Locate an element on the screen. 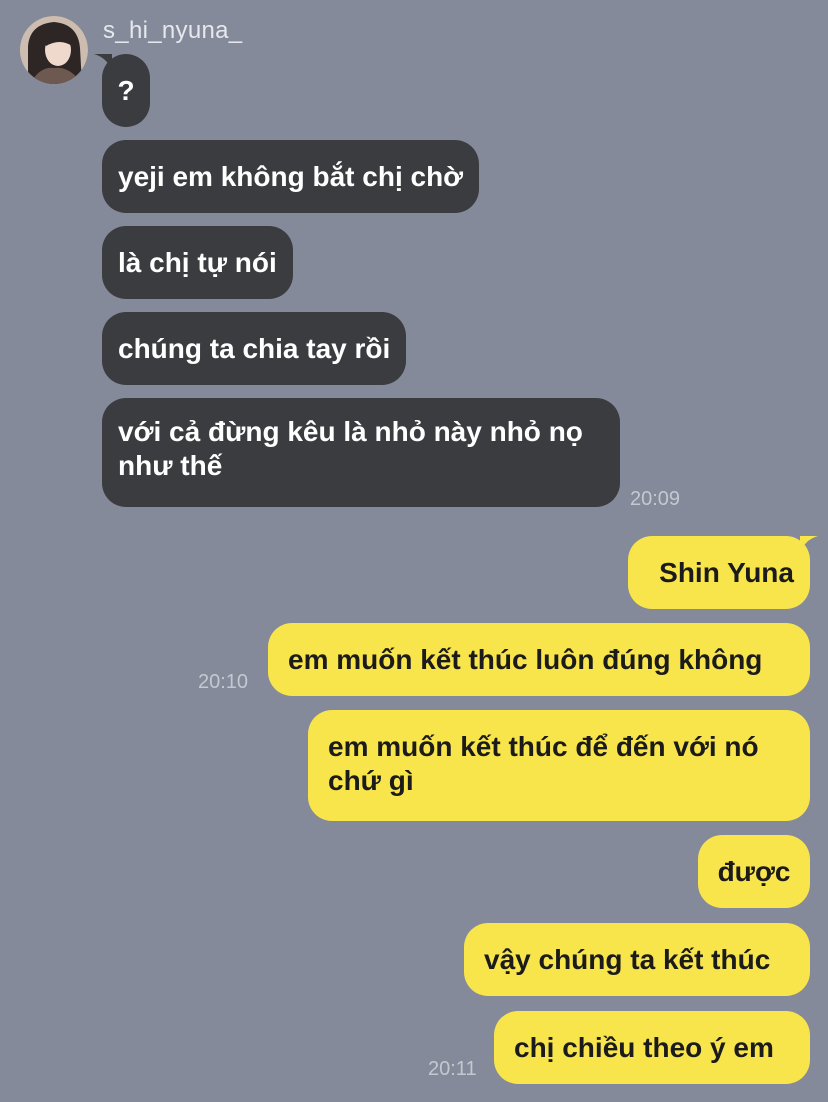  message-text: chúng ta chia tay rồi is located at coordinates (254, 348).